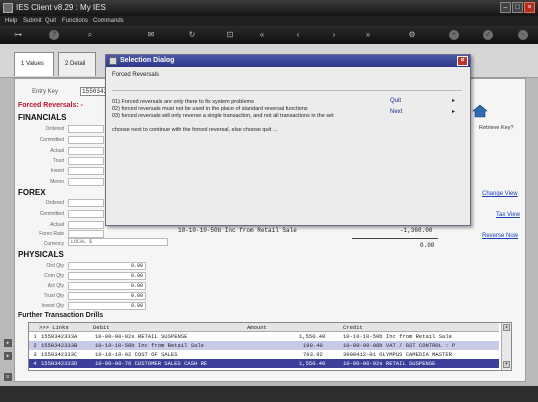  What do you see at coordinates (8, 356) in the screenshot?
I see `gutter-icon-2: ▸` at bounding box center [8, 356].